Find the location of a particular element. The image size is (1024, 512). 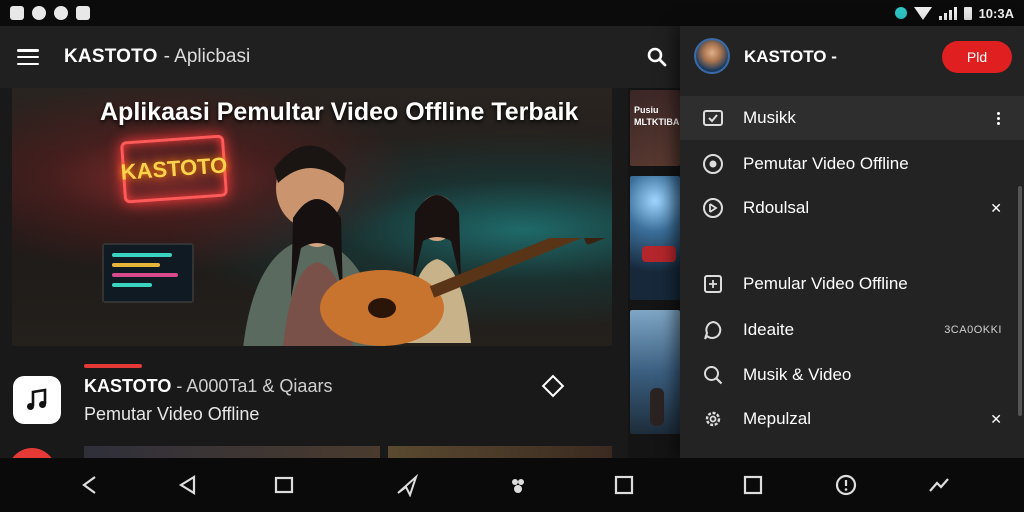

drawer-item-label: Musik & Video is located at coordinates (797, 374).